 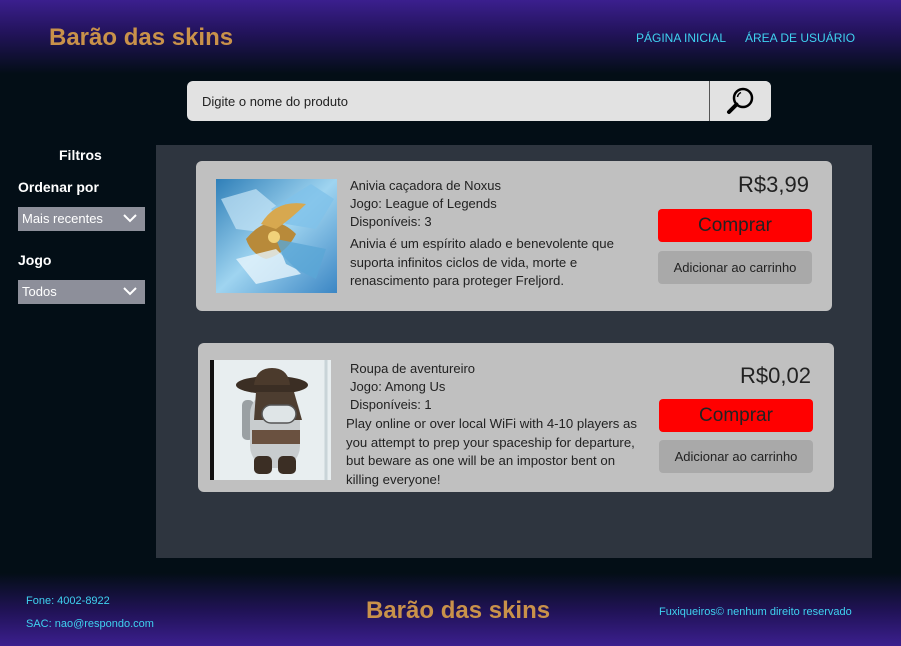 I want to click on nav-user-area-link: ÁREA DE USUÁRIO, so click(x=800, y=38).